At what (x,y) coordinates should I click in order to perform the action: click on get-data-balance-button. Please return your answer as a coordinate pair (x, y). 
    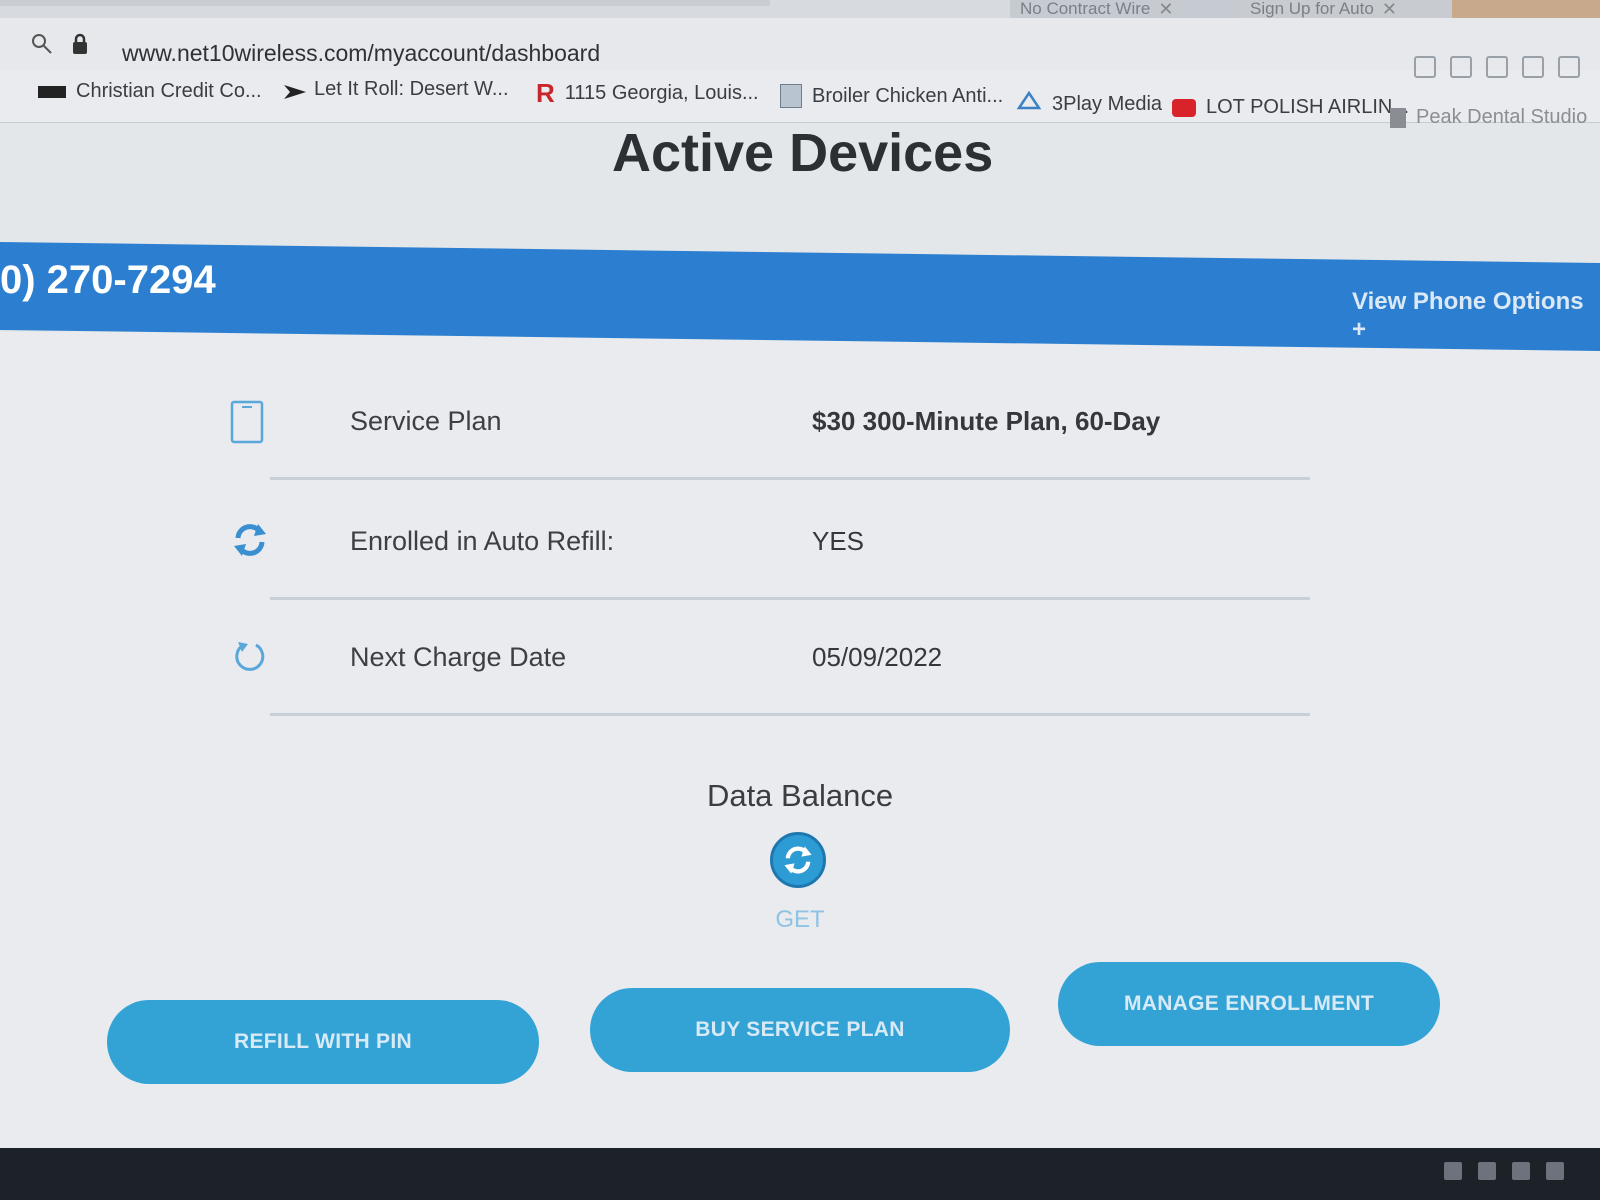
    Looking at the image, I should click on (798, 860).